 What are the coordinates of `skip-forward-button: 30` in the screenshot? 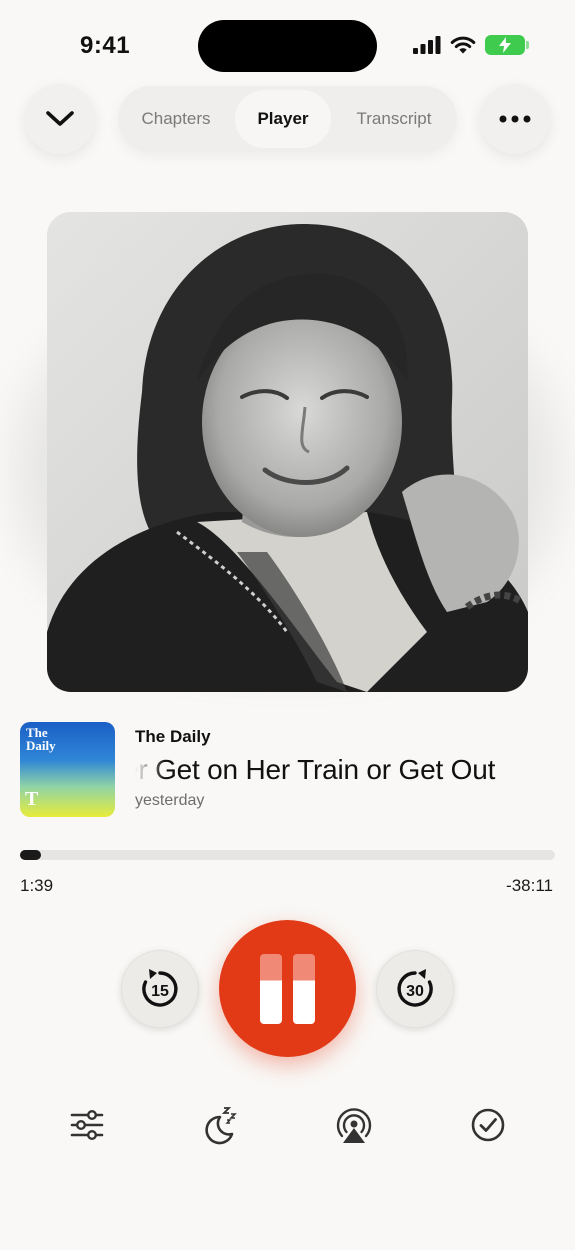 It's located at (415, 989).